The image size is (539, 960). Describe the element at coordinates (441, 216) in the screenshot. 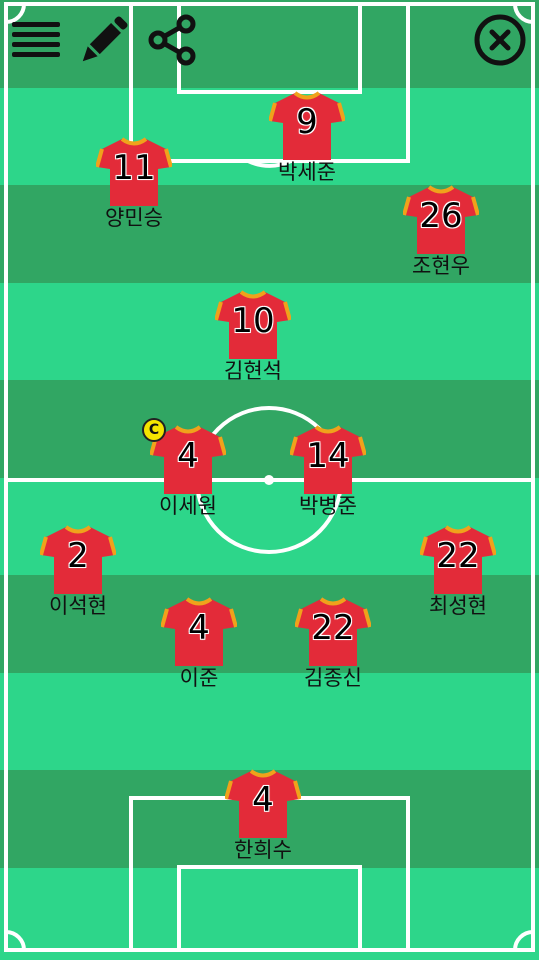

I see `shirt-number: 26` at that location.